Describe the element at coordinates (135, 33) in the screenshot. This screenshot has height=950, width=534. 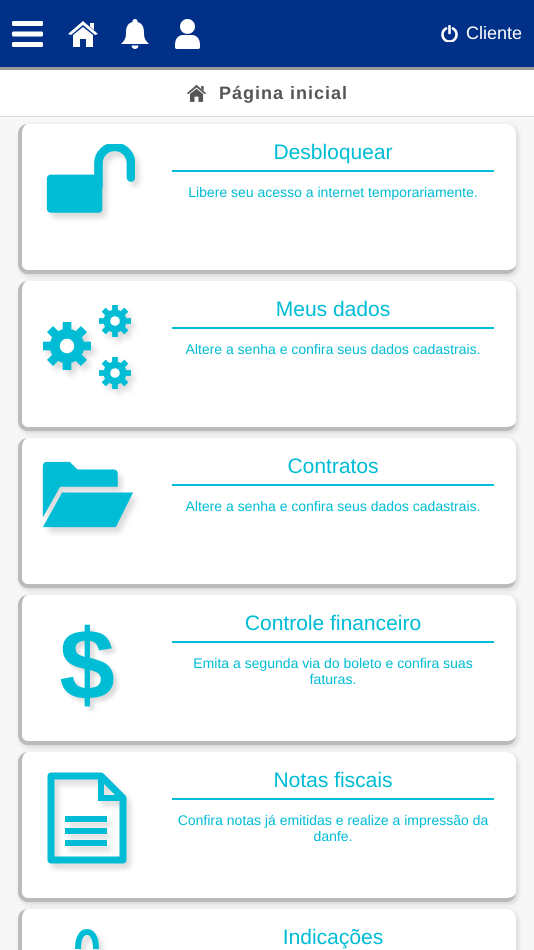
I see `bell-icon` at that location.